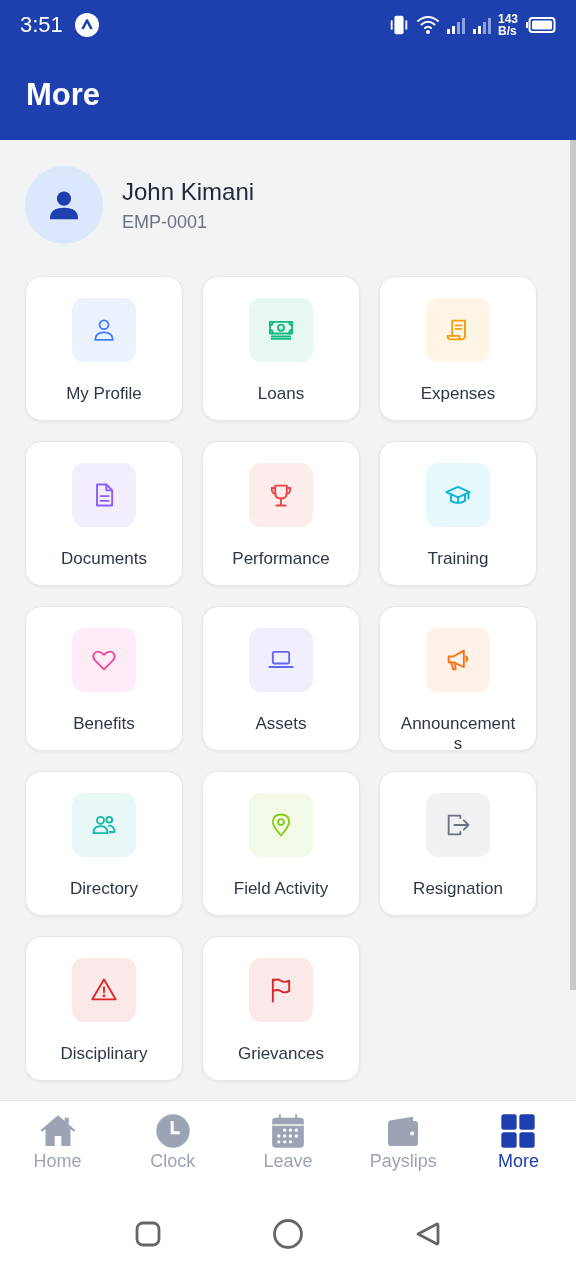  I want to click on menu-tile: Loans, so click(281, 348).